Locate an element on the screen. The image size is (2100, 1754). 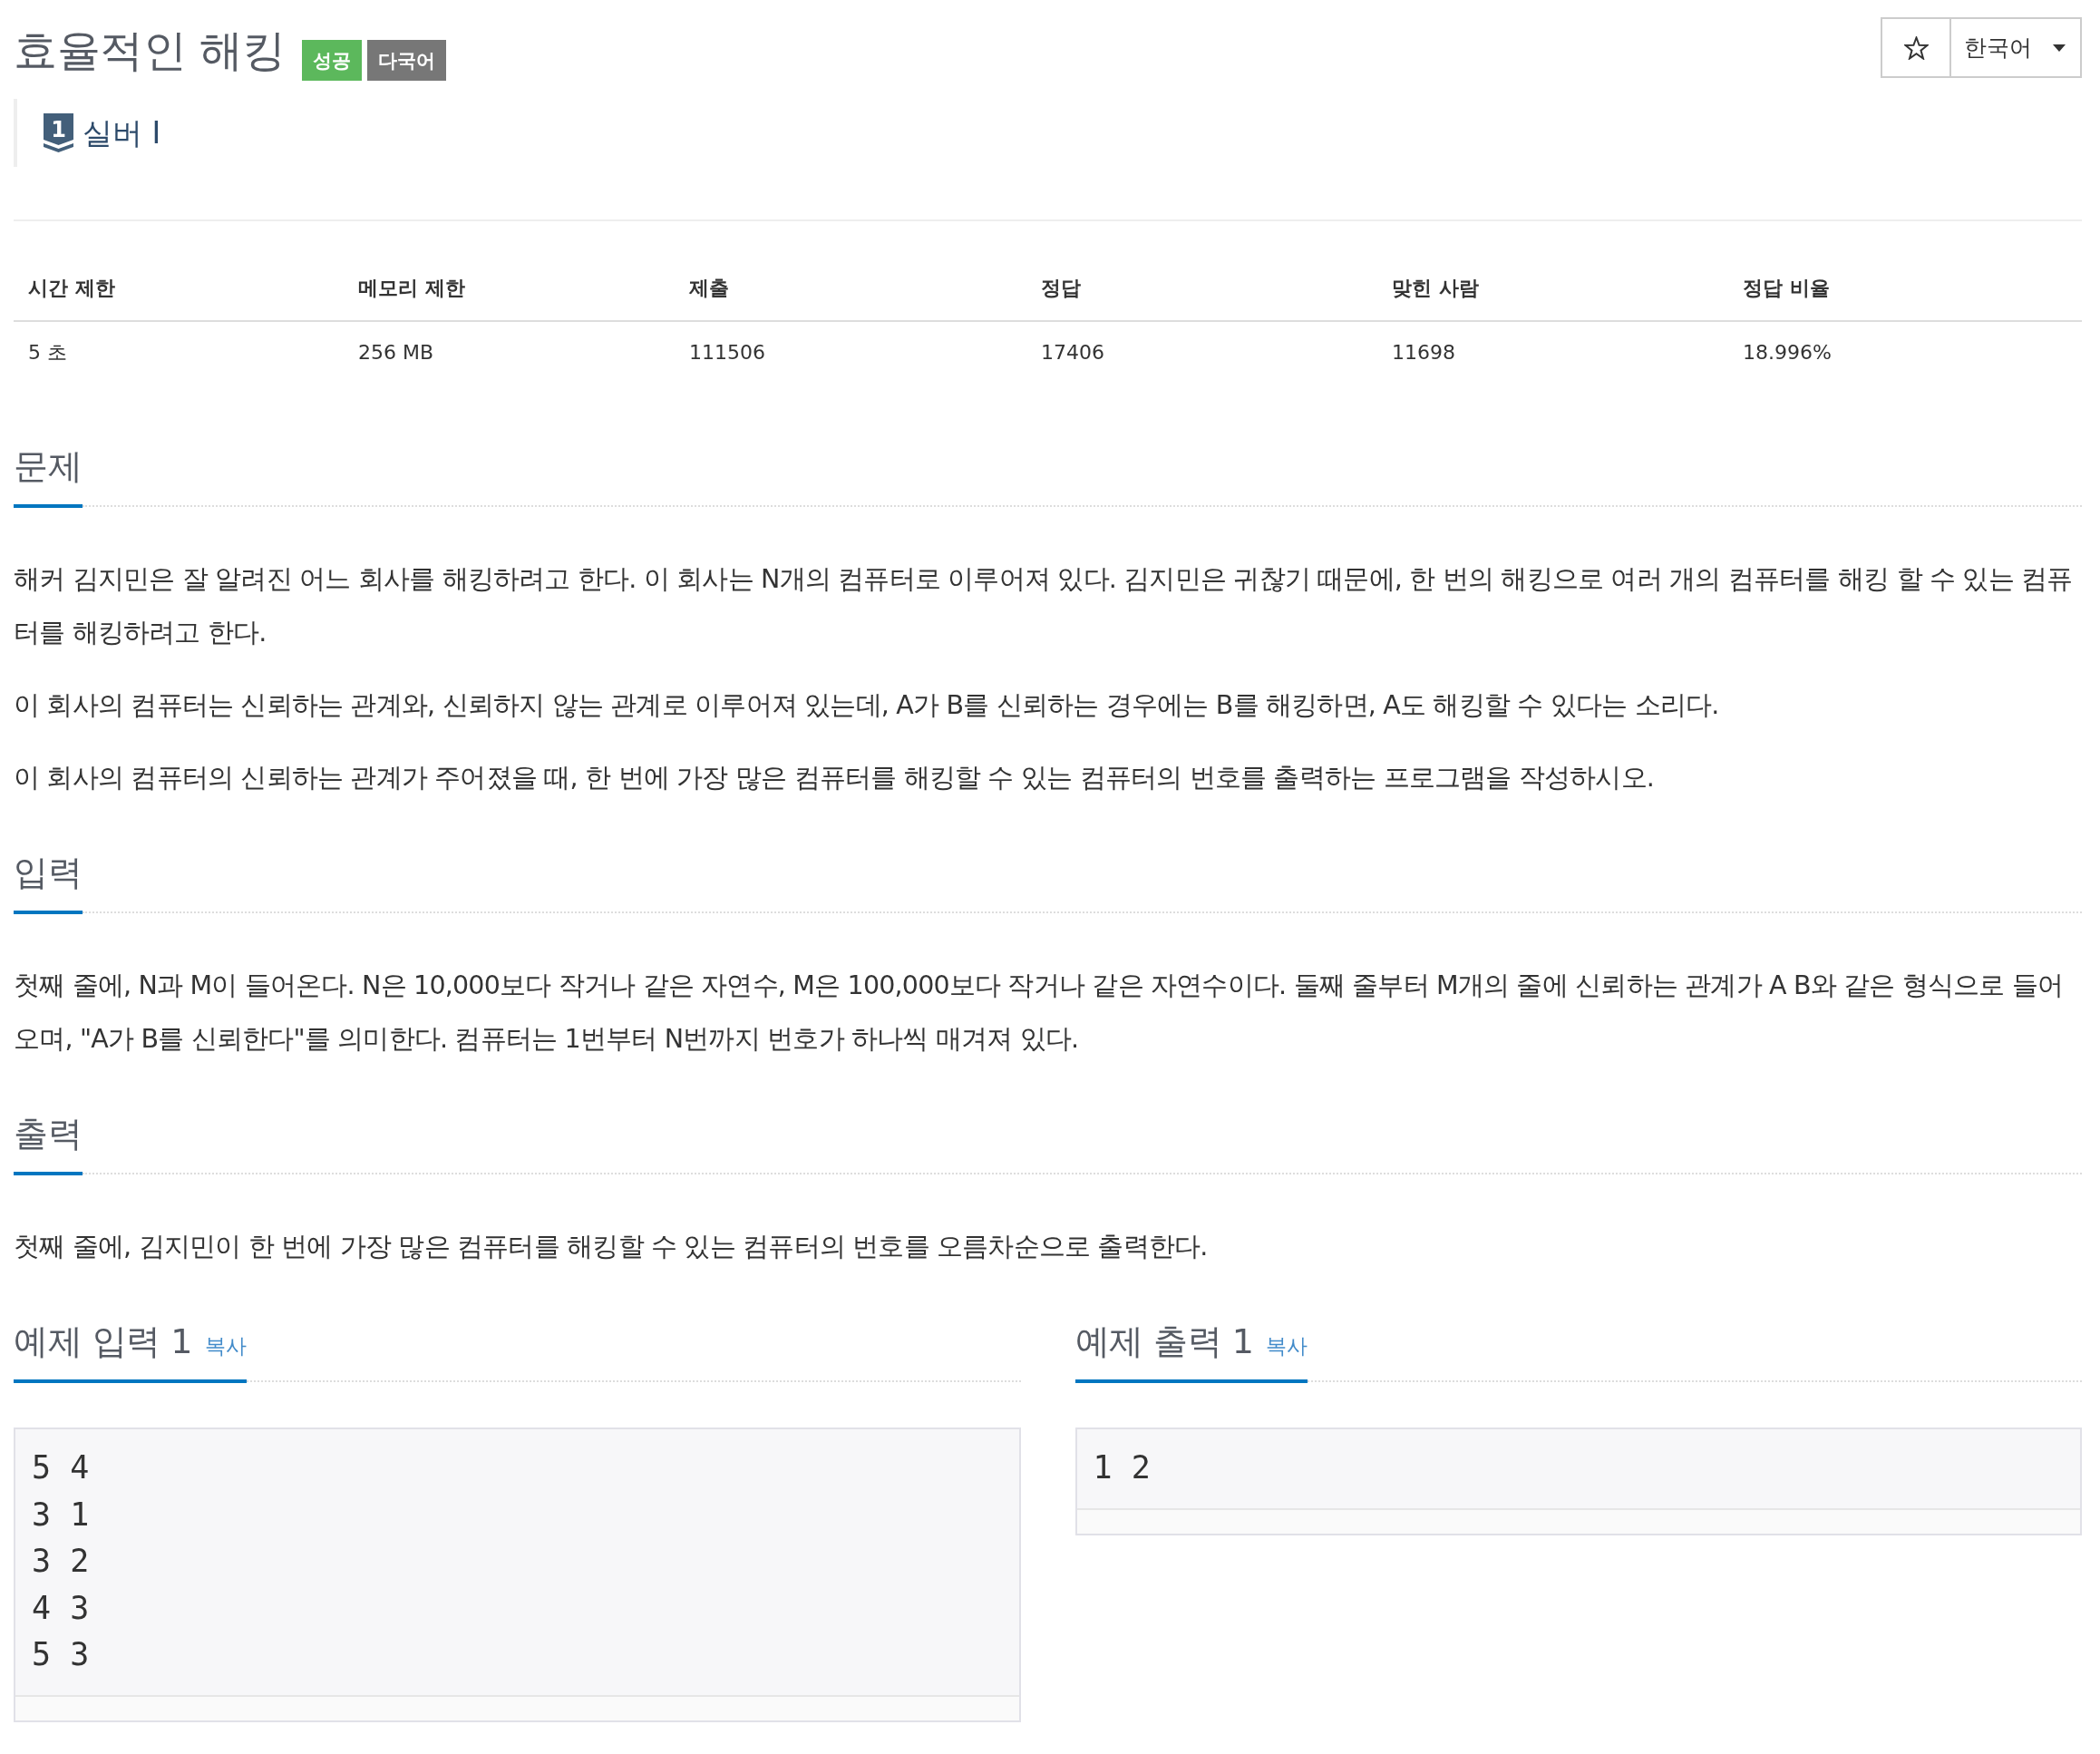
section-title: 입력 is located at coordinates (48, 881).